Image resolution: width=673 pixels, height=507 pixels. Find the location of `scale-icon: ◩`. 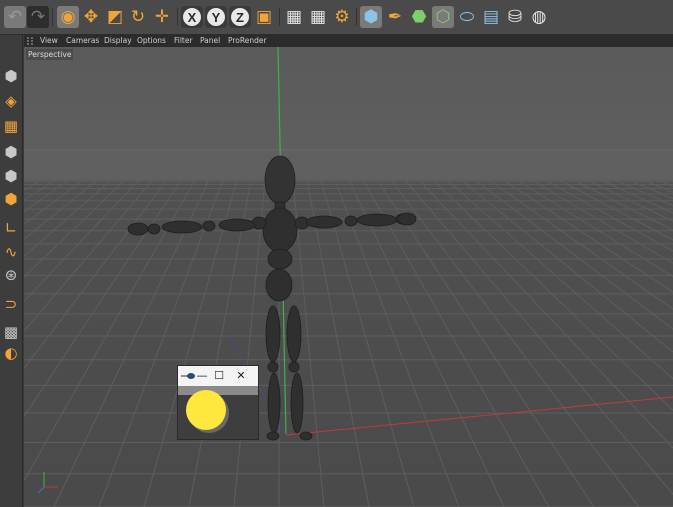

scale-icon: ◩ is located at coordinates (115, 16).